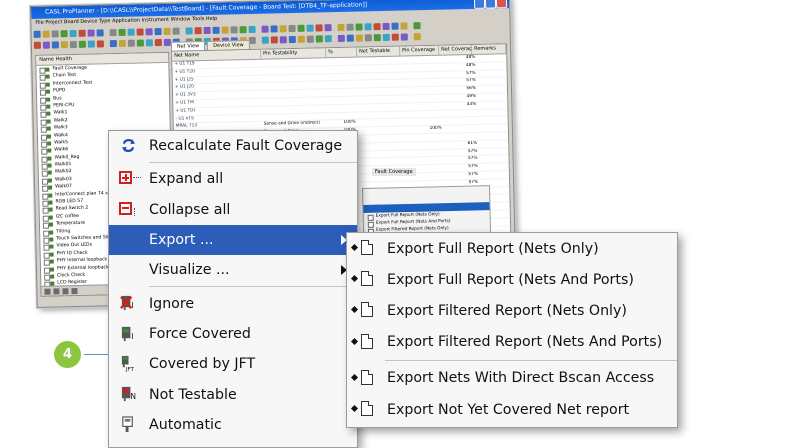  I want to click on maximize-icon, so click(490, 4).